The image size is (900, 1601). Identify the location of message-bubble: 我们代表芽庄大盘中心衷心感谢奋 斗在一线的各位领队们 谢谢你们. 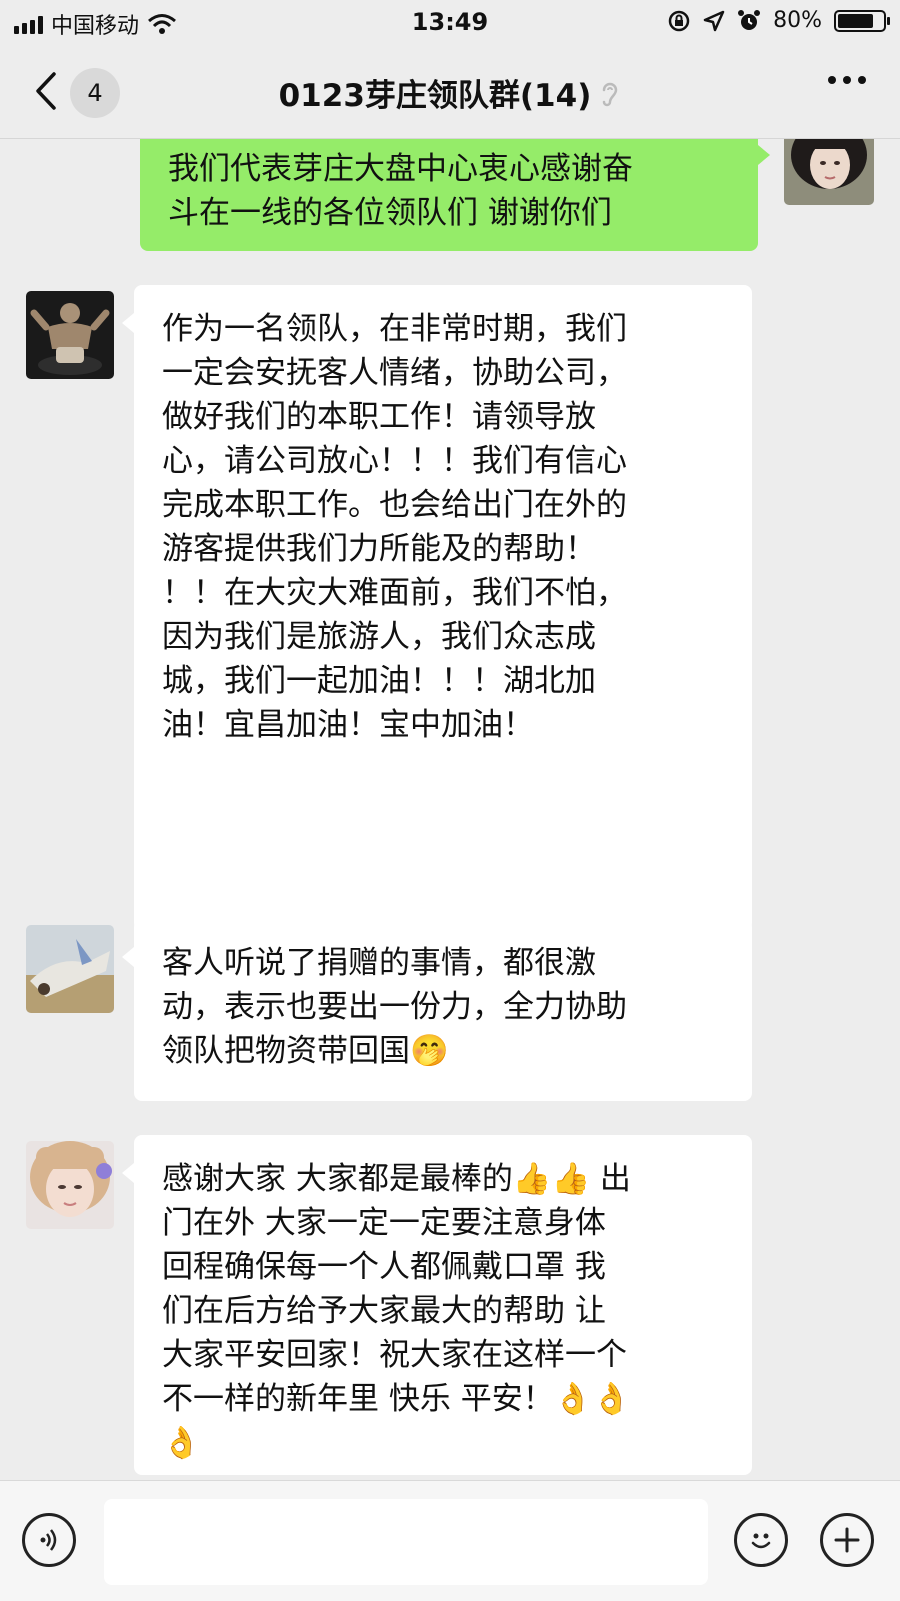
(455, 195).